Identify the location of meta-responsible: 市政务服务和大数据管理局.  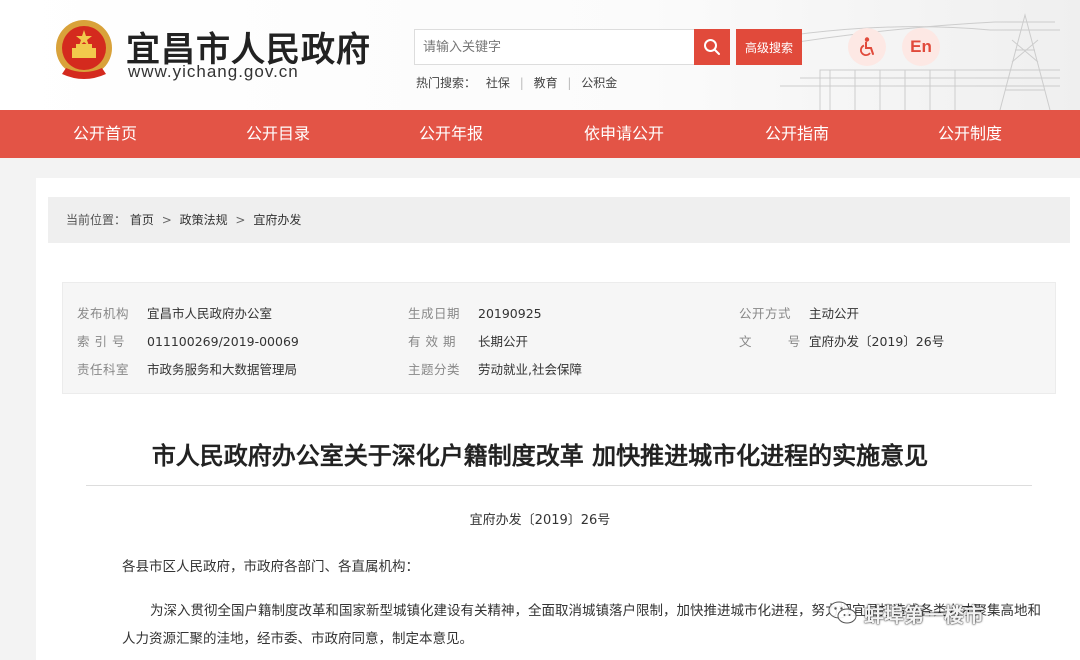
(222, 369).